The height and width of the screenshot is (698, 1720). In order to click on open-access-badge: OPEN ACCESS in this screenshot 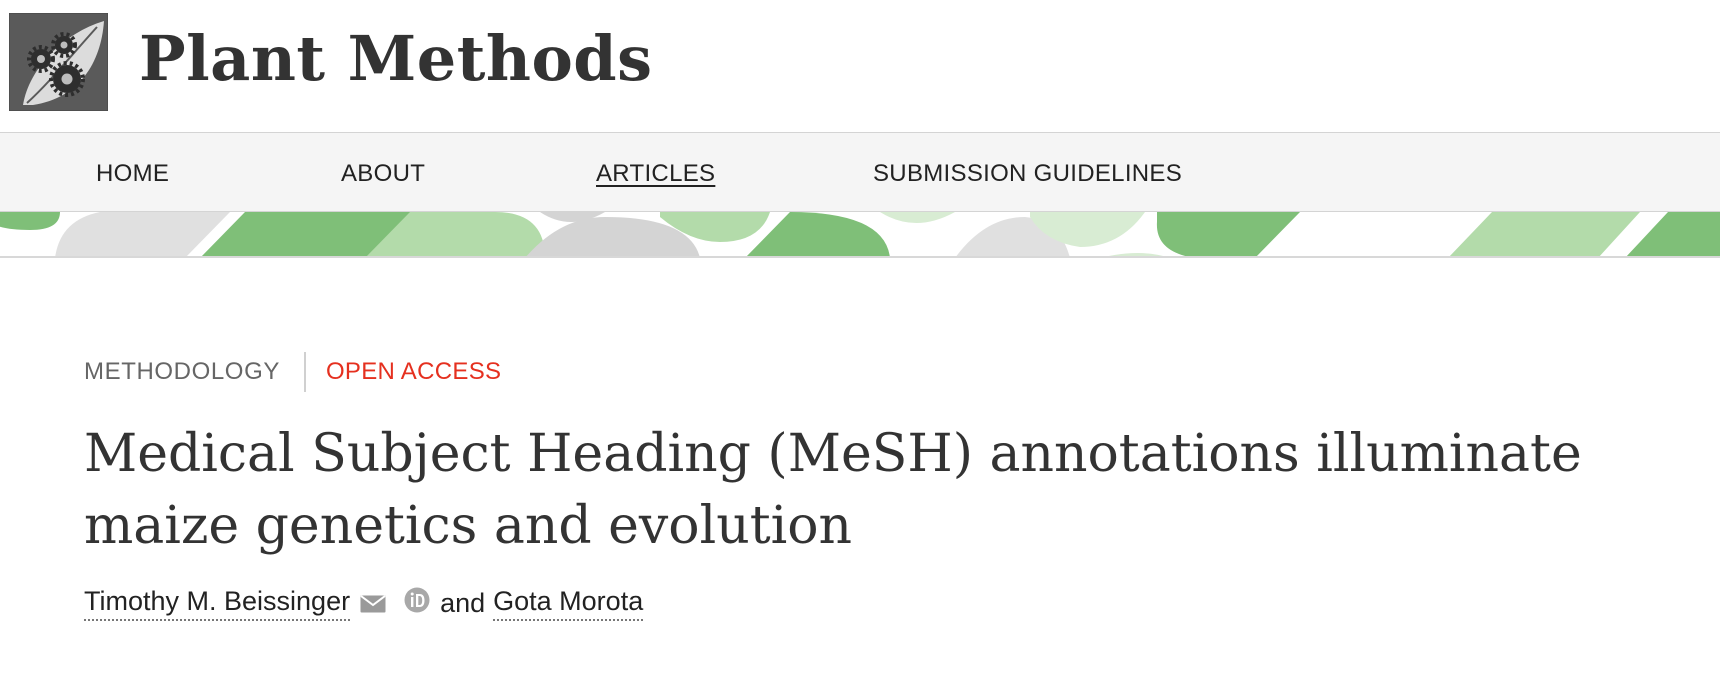, I will do `click(413, 371)`.